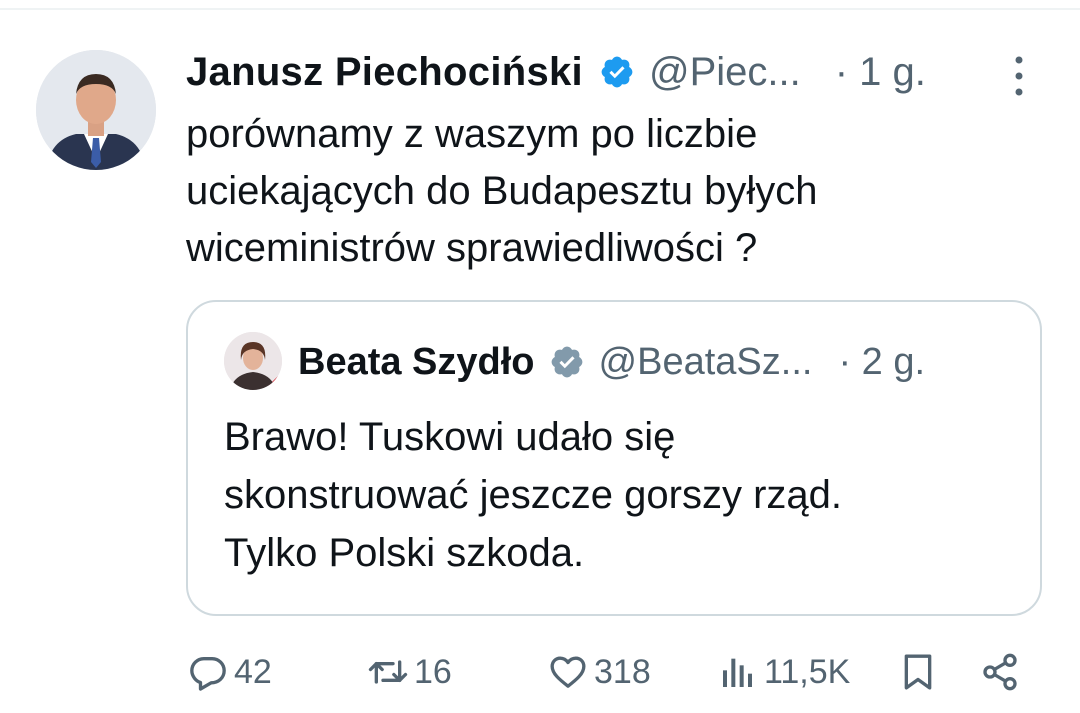 This screenshot has height=713, width=1080. What do you see at coordinates (540, 9) in the screenshot?
I see `top-divider` at bounding box center [540, 9].